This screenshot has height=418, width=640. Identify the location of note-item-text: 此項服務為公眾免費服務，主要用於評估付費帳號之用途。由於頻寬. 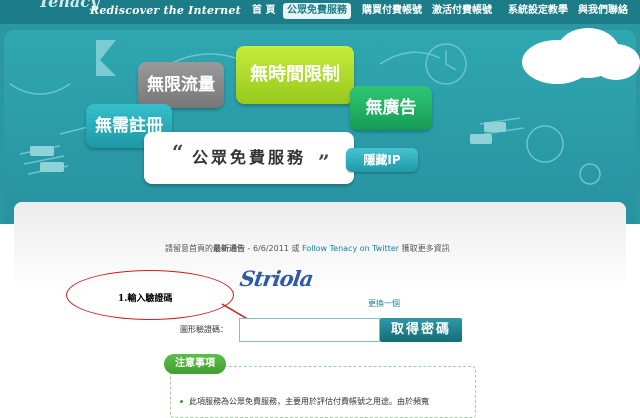
(309, 401).